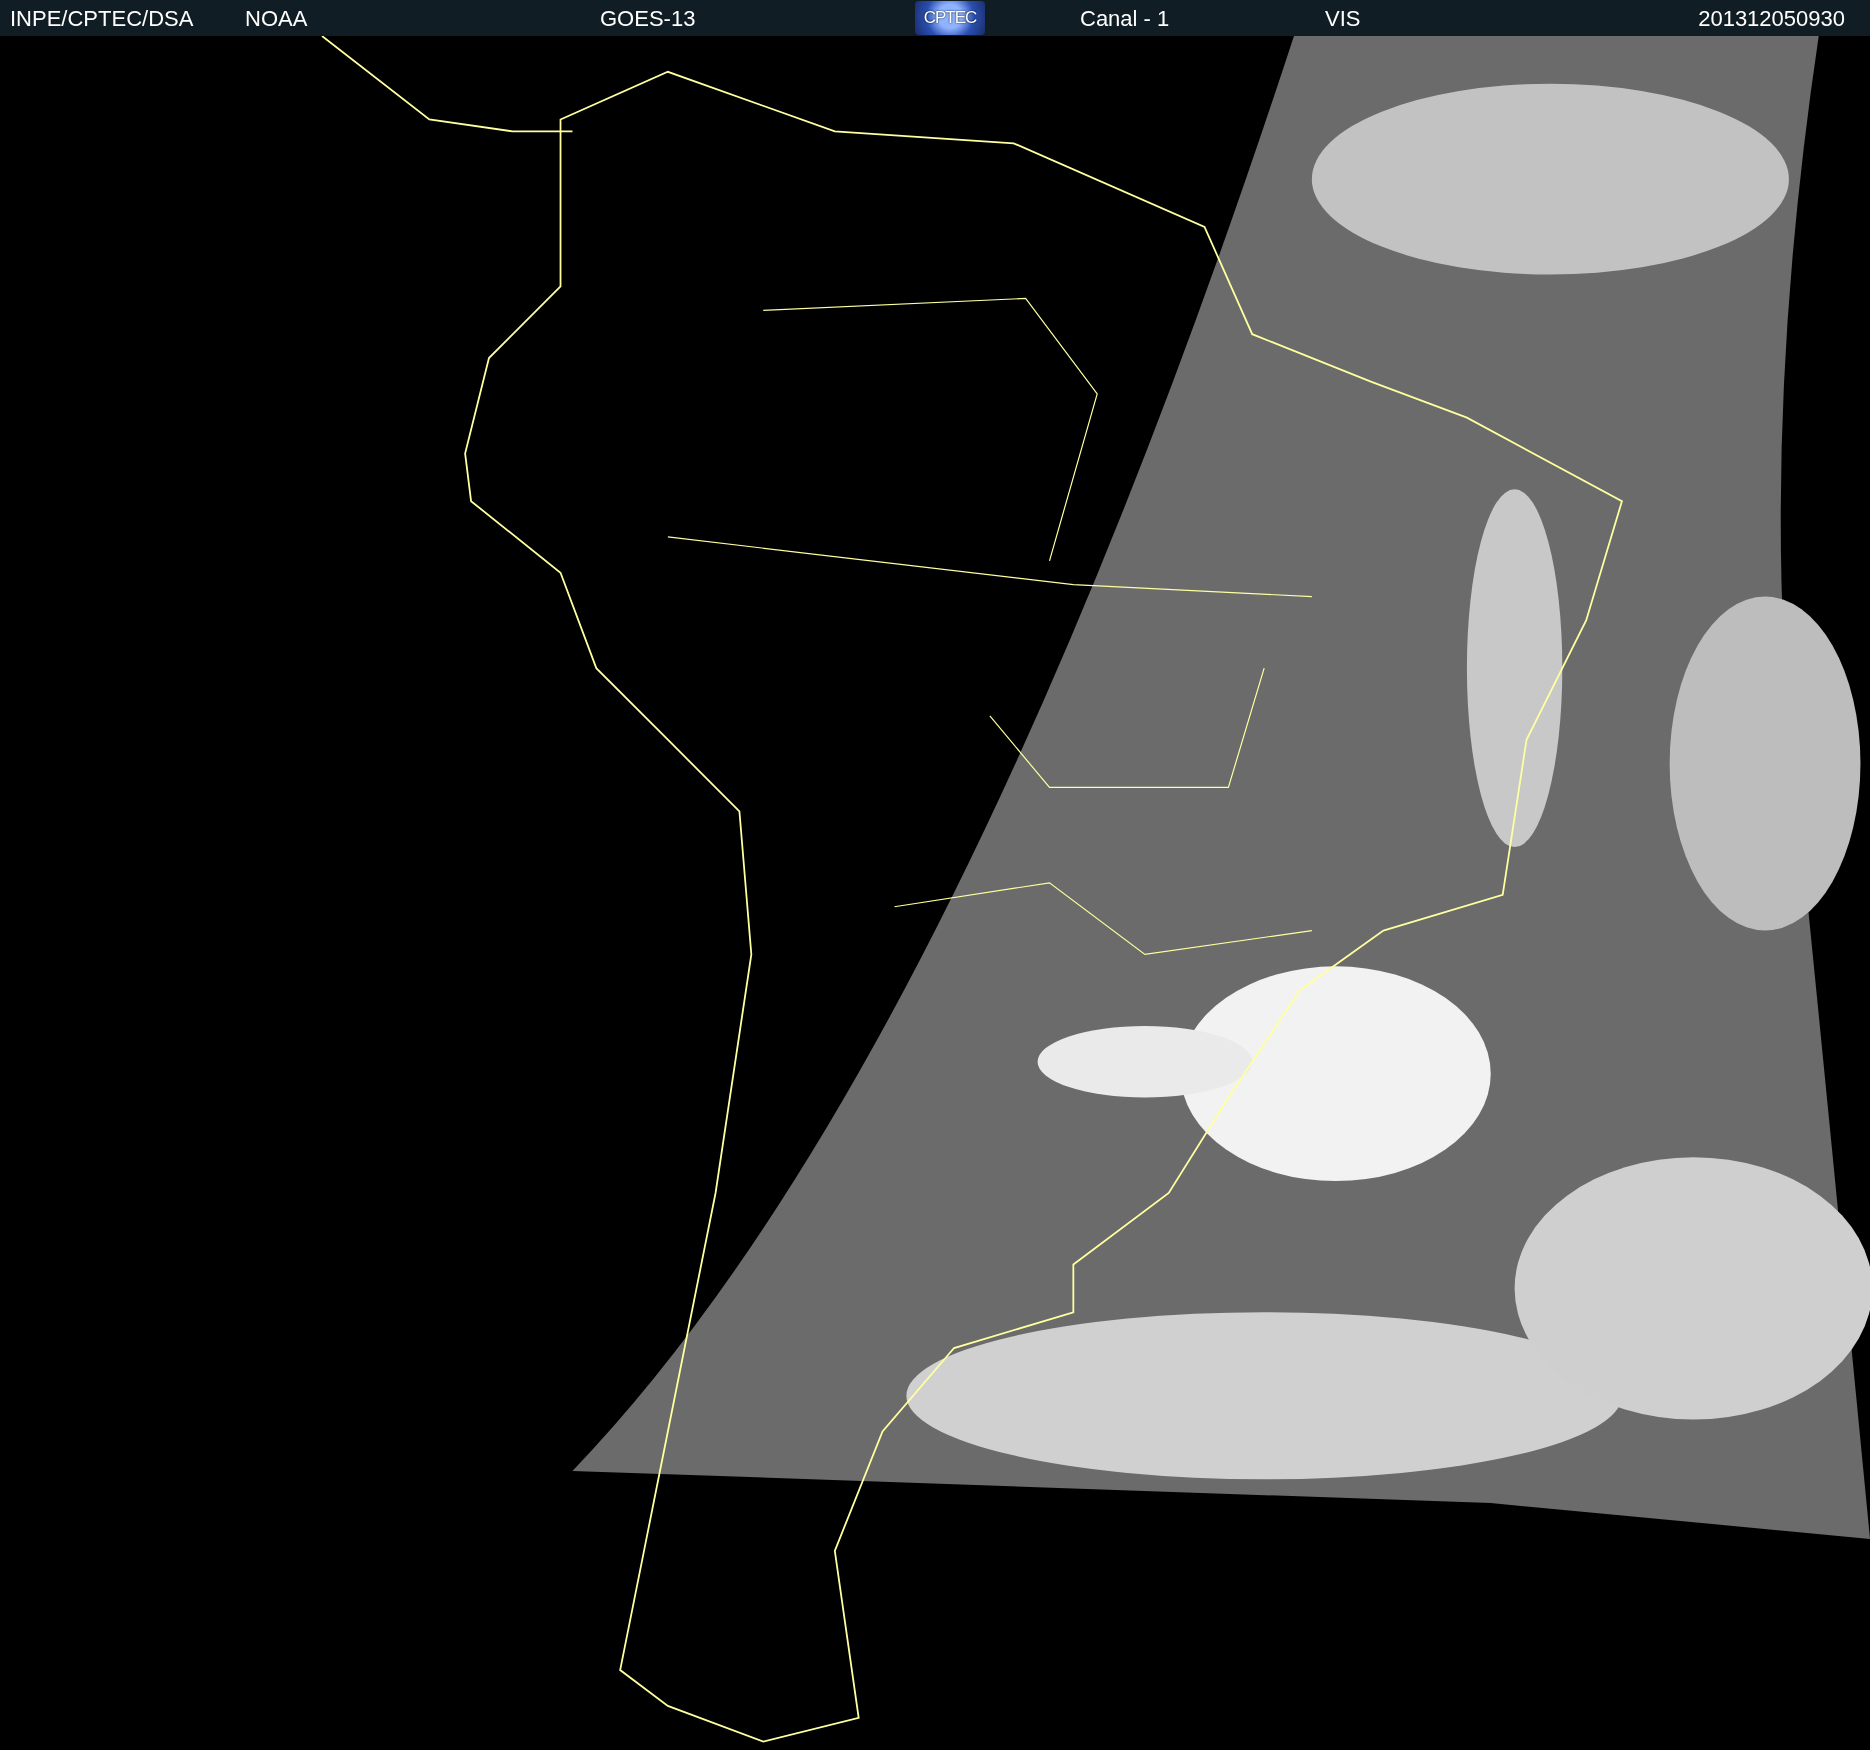 Image resolution: width=1870 pixels, height=1750 pixels. Describe the element at coordinates (648, 18) in the screenshot. I see `header-label: GOES-13` at that location.